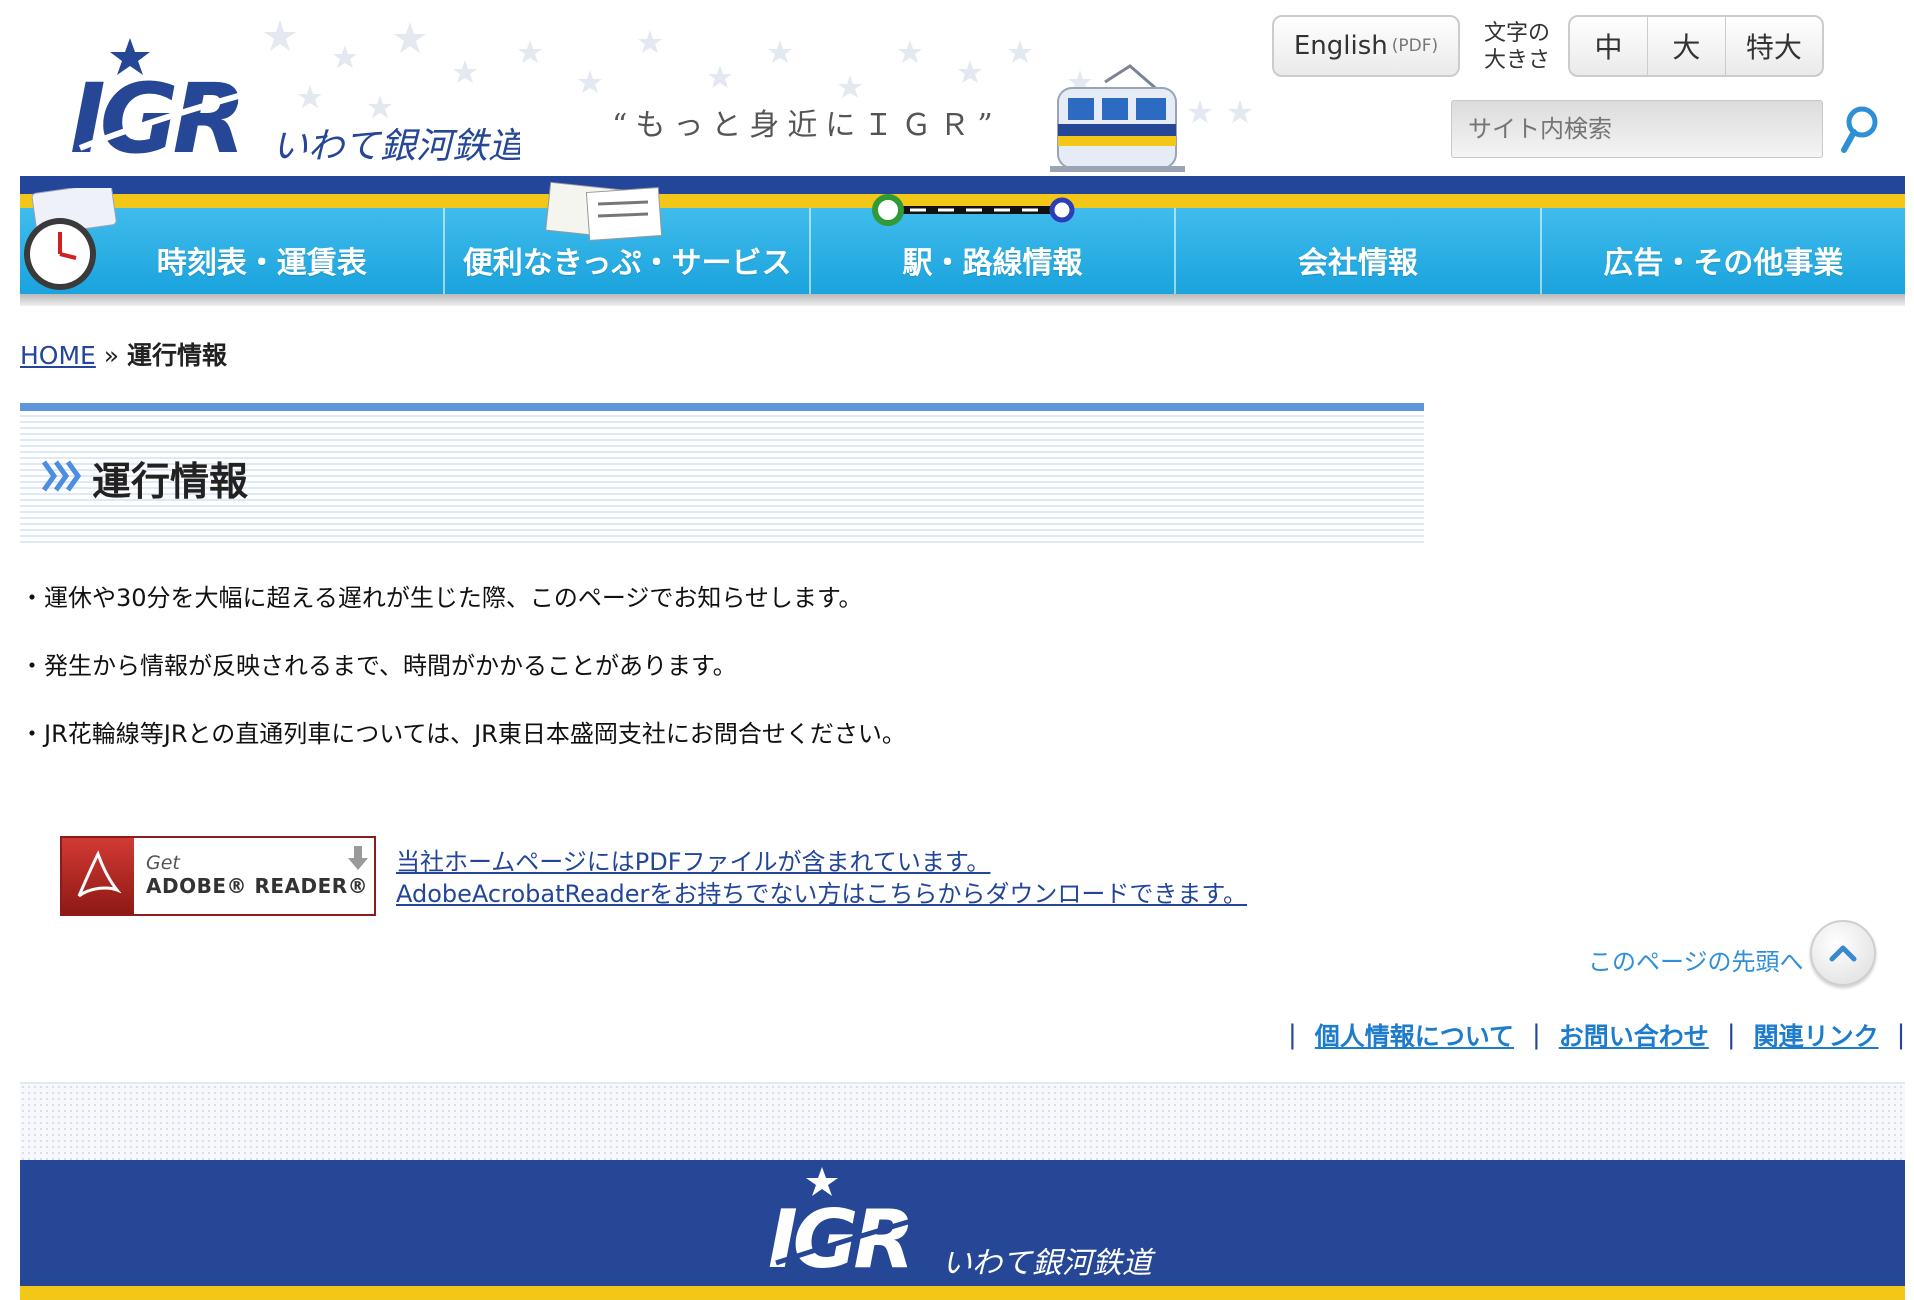  I want to click on pdf-notice-link: 当社ホームページにはPDFファイルが含まれています。, so click(821, 862).